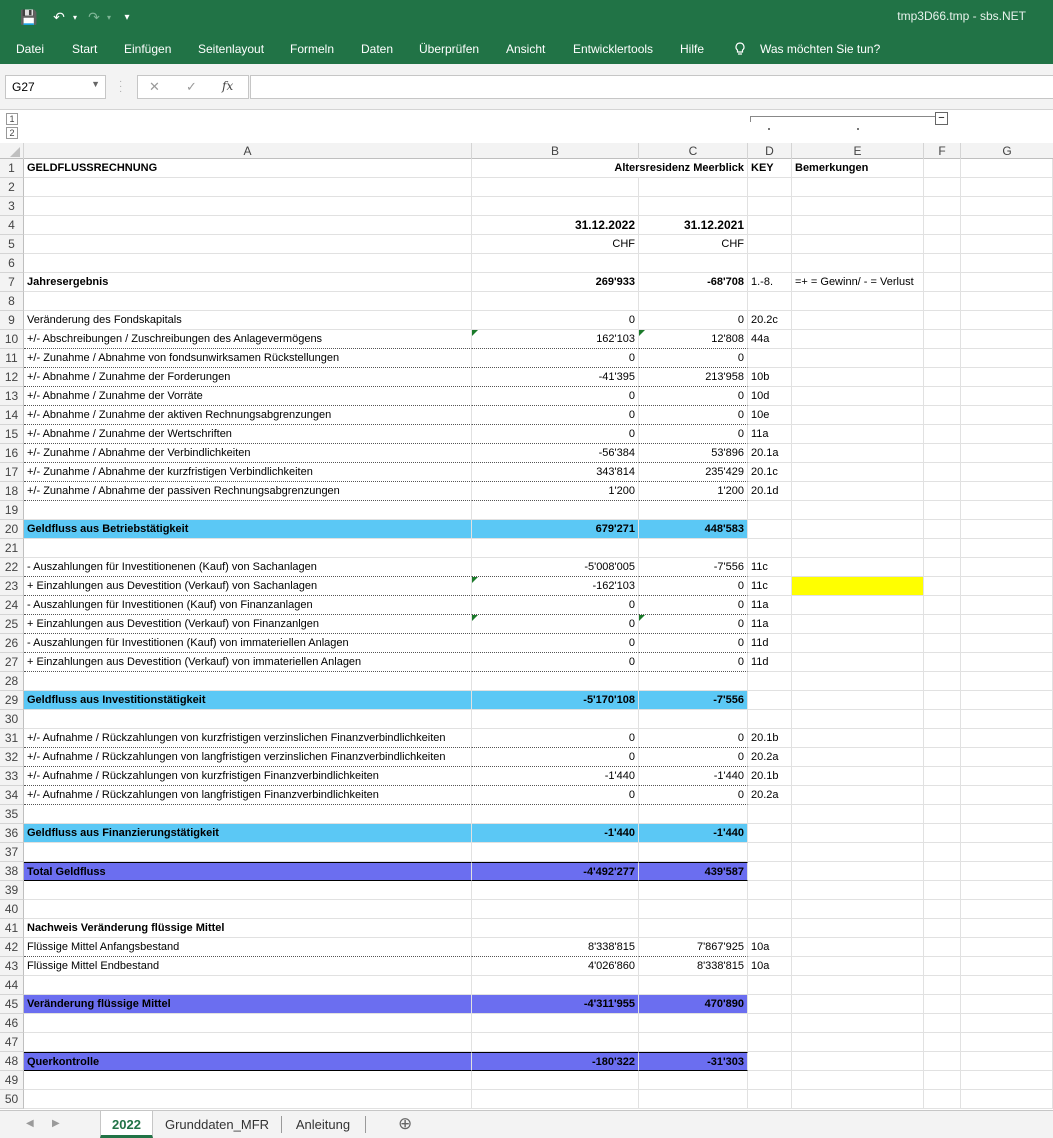 The image size is (1053, 1138). Describe the element at coordinates (858, 738) in the screenshot. I see `cell-e31` at that location.